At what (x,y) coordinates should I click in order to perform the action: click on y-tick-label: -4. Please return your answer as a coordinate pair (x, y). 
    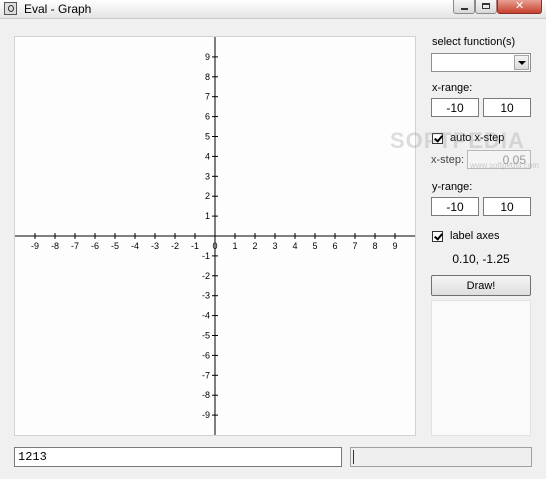
    Looking at the image, I should click on (206, 316).